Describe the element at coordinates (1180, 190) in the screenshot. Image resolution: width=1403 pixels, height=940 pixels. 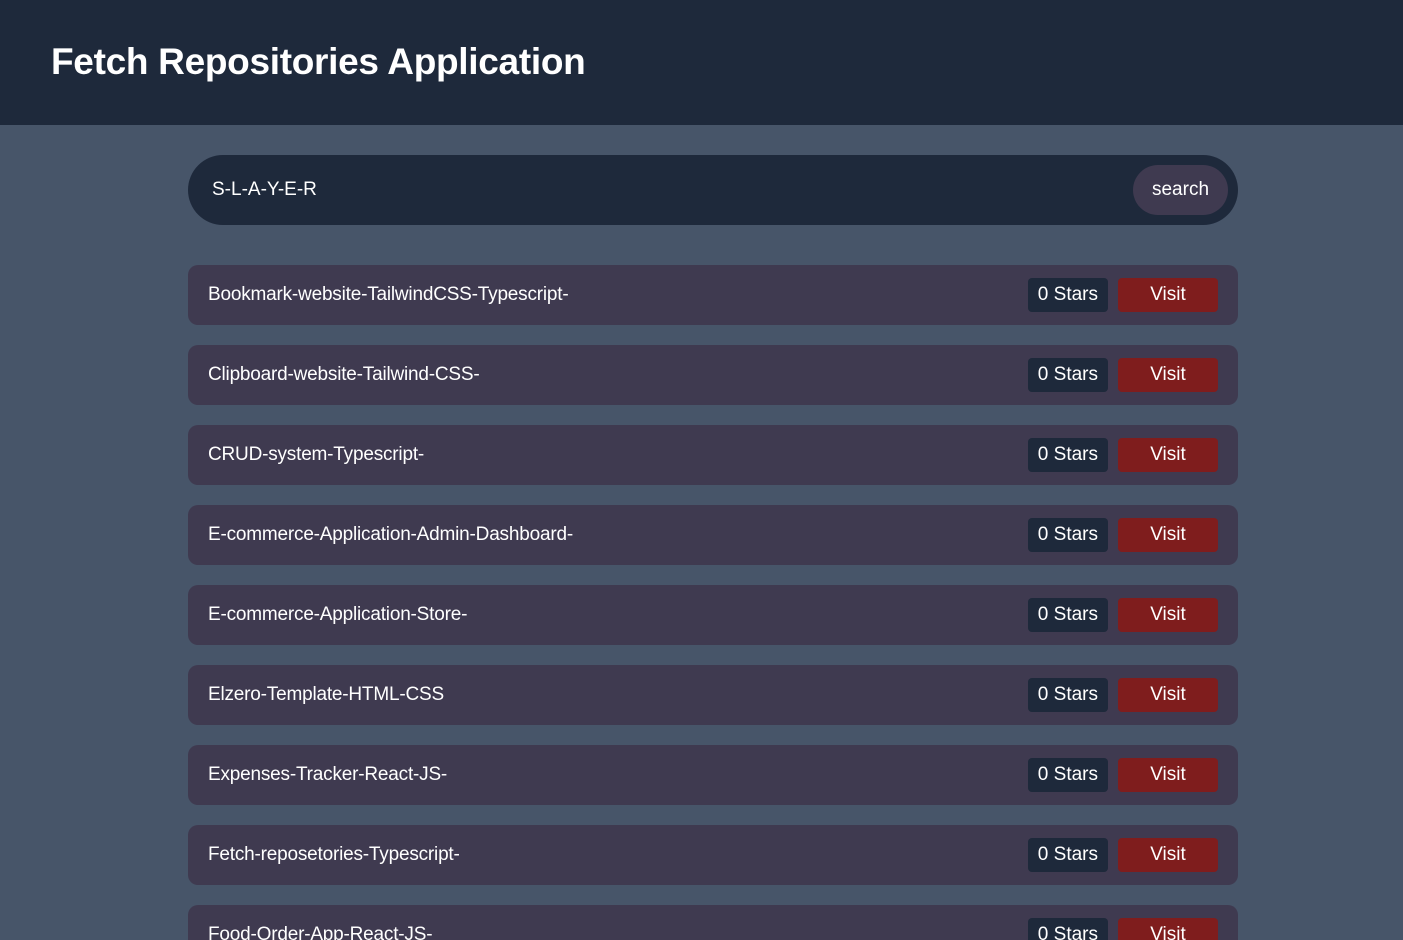
I see `search-button: search` at that location.